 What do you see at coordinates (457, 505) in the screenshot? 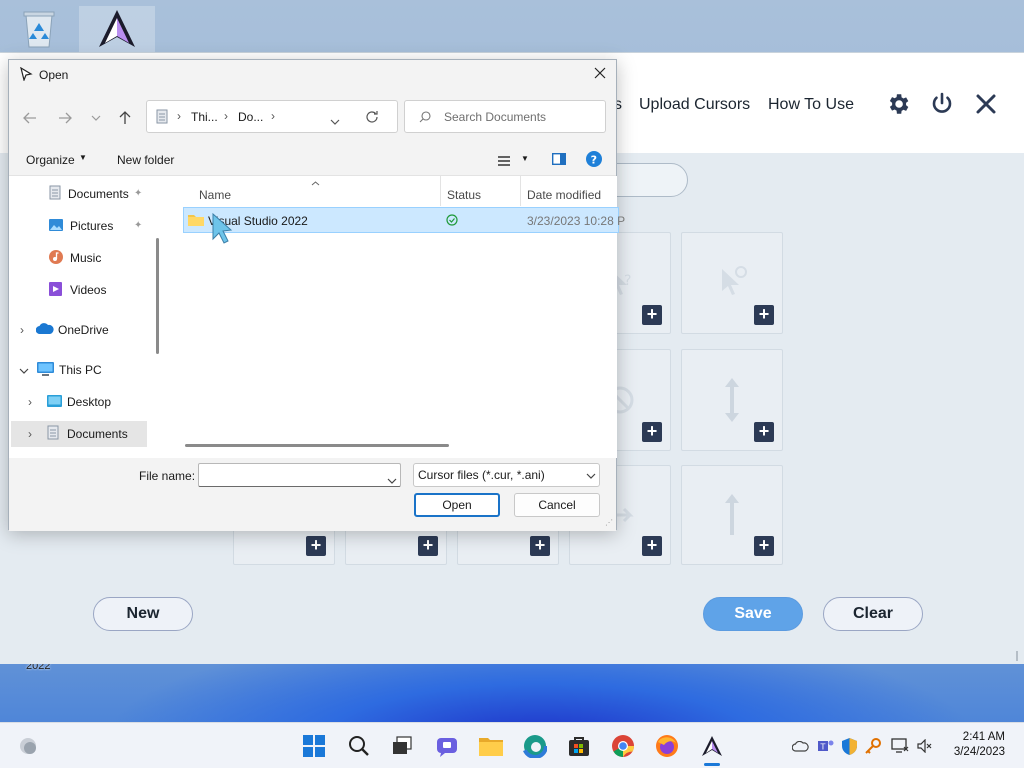
I see `open-button: Open` at bounding box center [457, 505].